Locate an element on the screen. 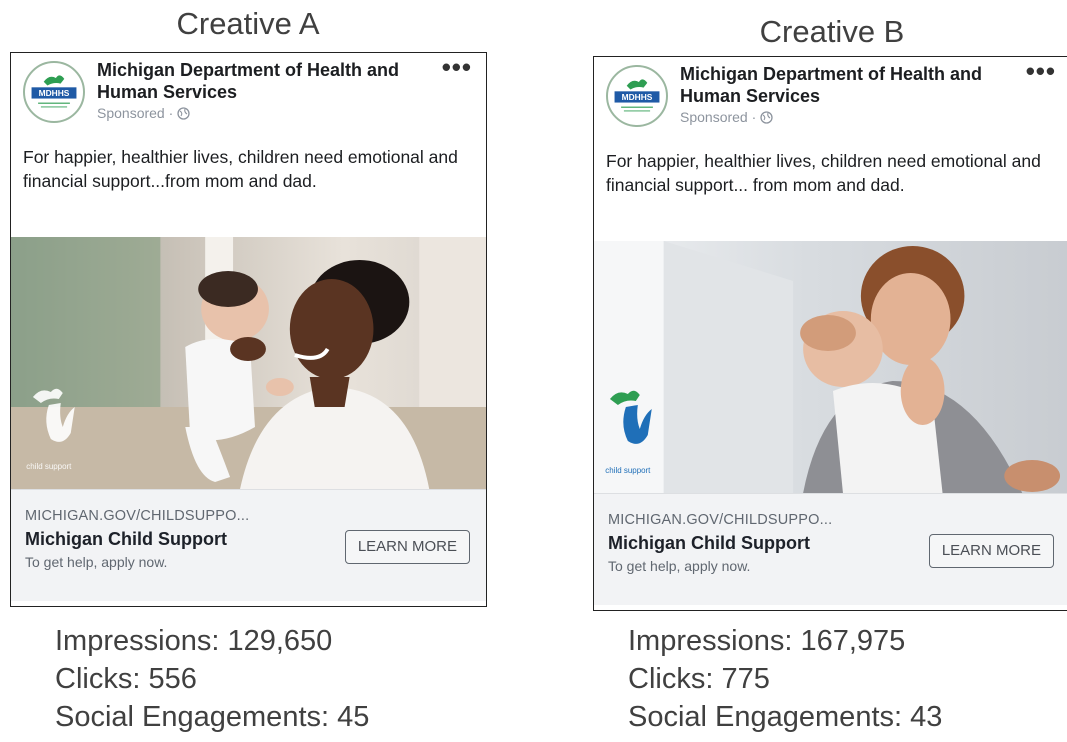 This screenshot has height=742, width=1067. creative-a-title: Creative A is located at coordinates (248, 23).